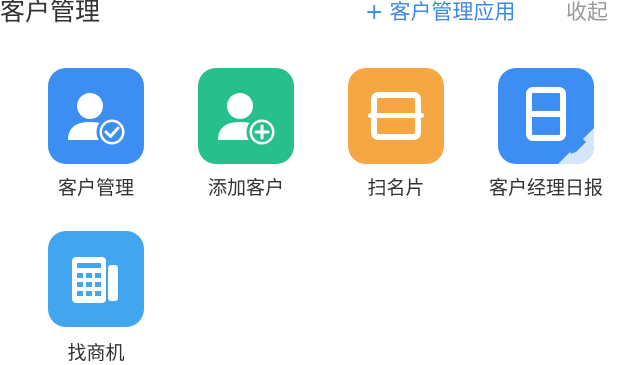 This screenshot has width=640, height=365. What do you see at coordinates (96, 279) in the screenshot?
I see `find-opportunity-icon` at bounding box center [96, 279].